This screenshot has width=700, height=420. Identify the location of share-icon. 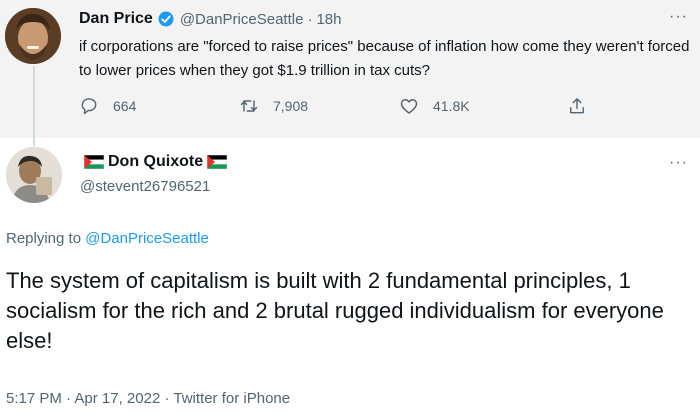
(577, 106).